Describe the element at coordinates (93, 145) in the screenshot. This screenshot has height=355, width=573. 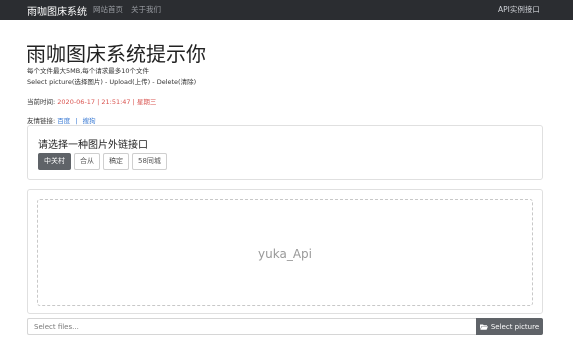
I see `api-select-title: 请选择一种图片外链接口` at that location.